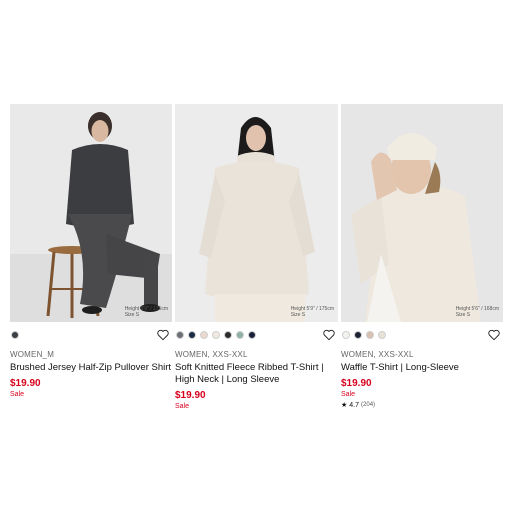 This screenshot has height=512, width=512. I want to click on rating: ★ 4.7 (204), so click(422, 405).